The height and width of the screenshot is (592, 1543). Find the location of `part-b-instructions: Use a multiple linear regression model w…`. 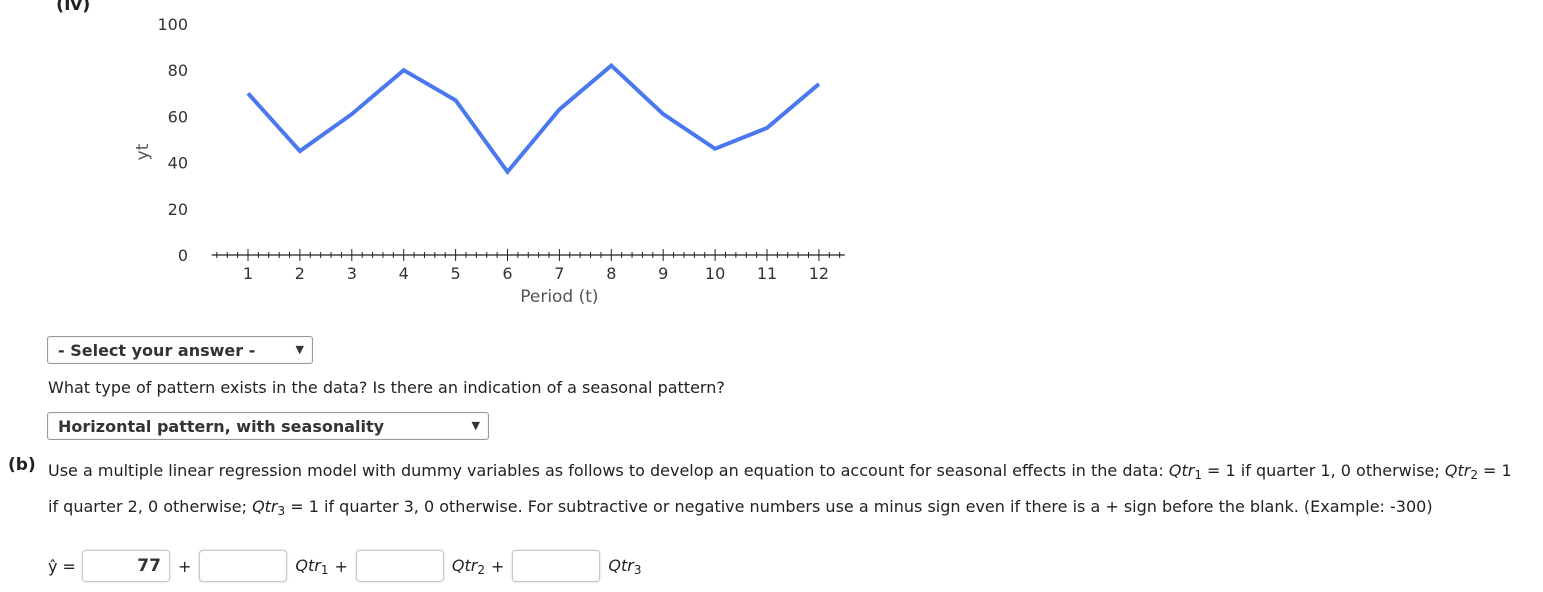

part-b-instructions: Use a multiple linear regression model w… is located at coordinates (780, 489).